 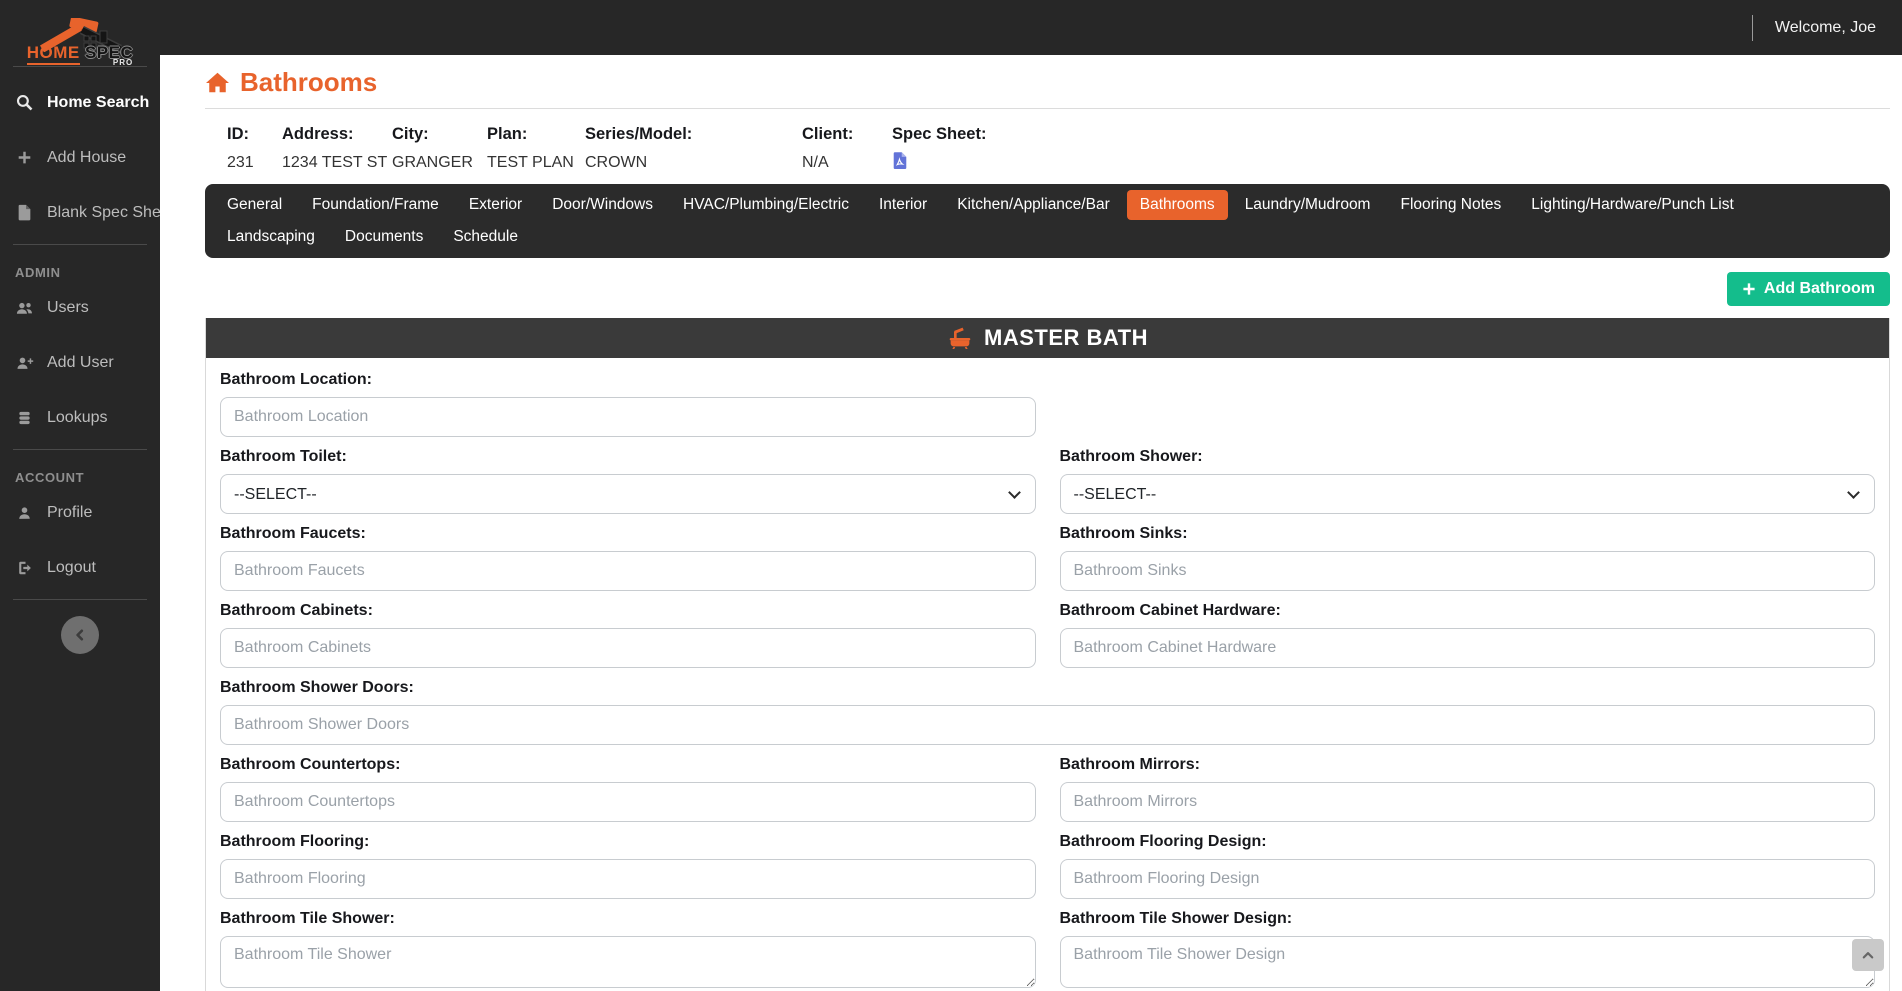 I want to click on field-bathroom-toilet: Bathroom Toilet: --SELECT--, so click(x=628, y=475).